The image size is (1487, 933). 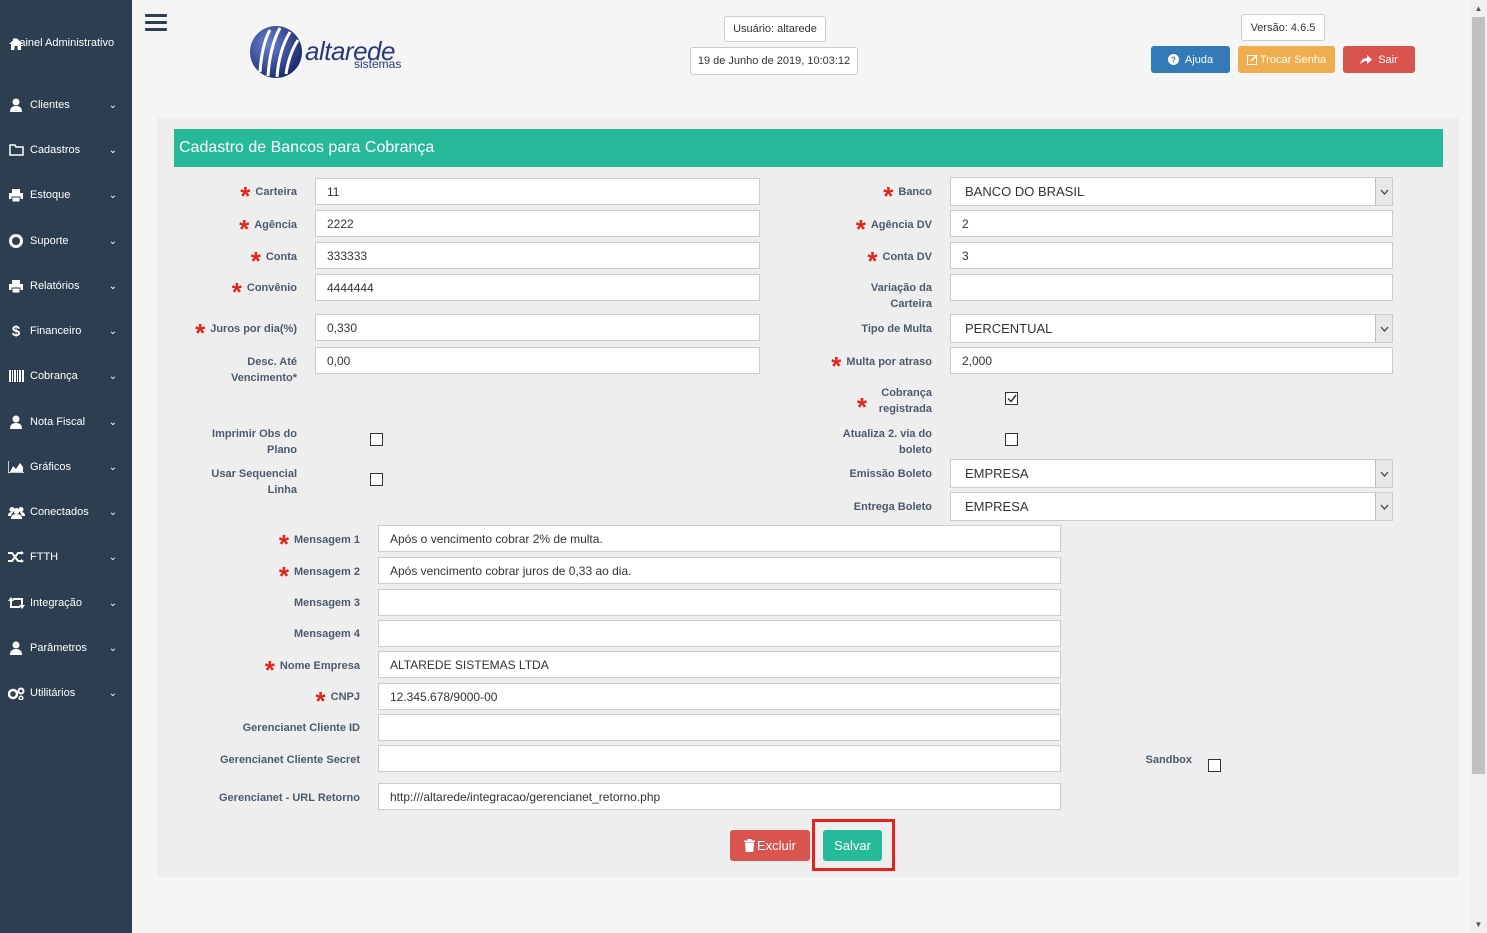 I want to click on retweet-icon, so click(x=16, y=603).